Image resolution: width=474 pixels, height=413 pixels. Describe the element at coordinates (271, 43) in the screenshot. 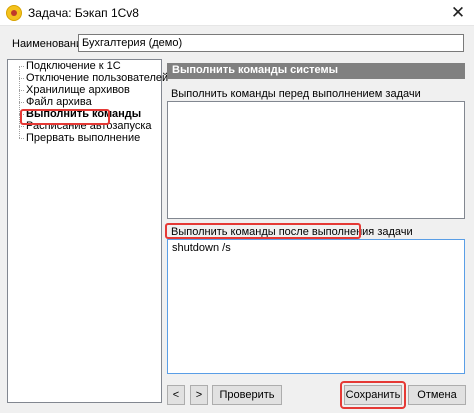

I see `name-input` at that location.